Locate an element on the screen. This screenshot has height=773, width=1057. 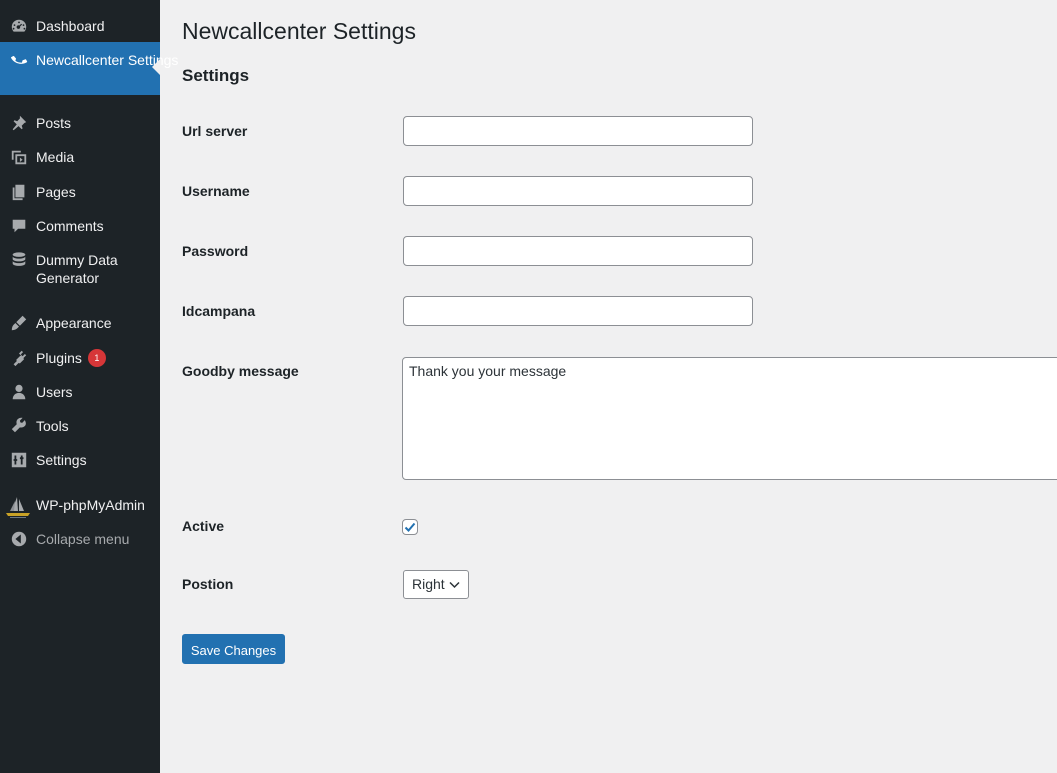
sidebar-item-label: Dummy Data Generator is located at coordinates (77, 269).